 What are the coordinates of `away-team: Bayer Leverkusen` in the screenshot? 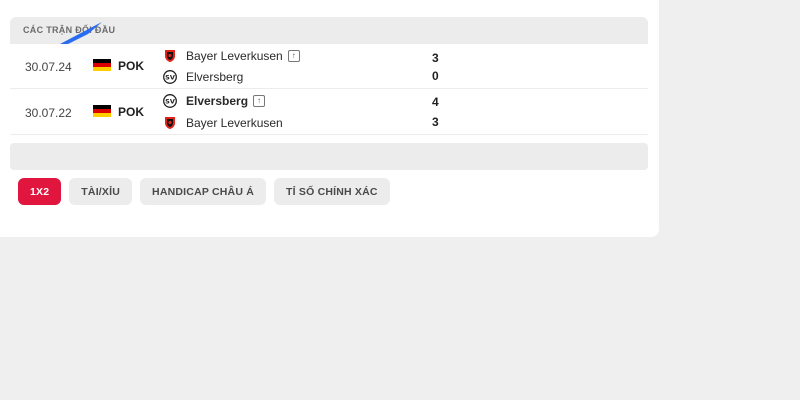 It's located at (223, 123).